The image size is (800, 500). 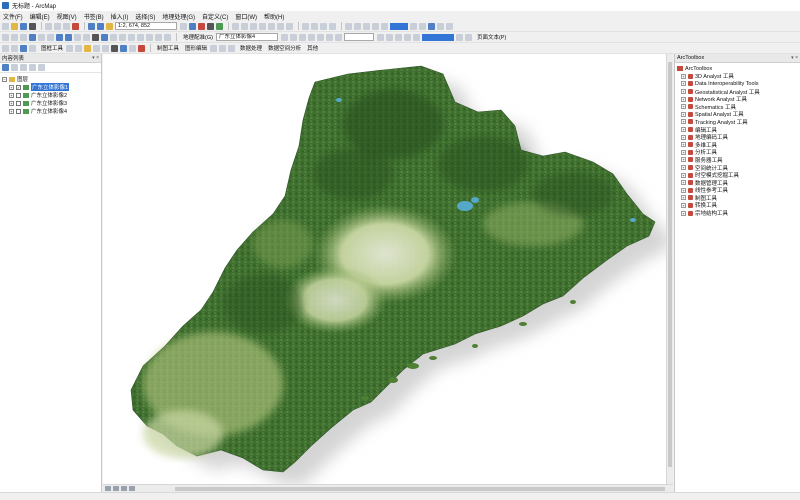 What do you see at coordinates (23, 48) in the screenshot?
I see `frame-icon` at bounding box center [23, 48].